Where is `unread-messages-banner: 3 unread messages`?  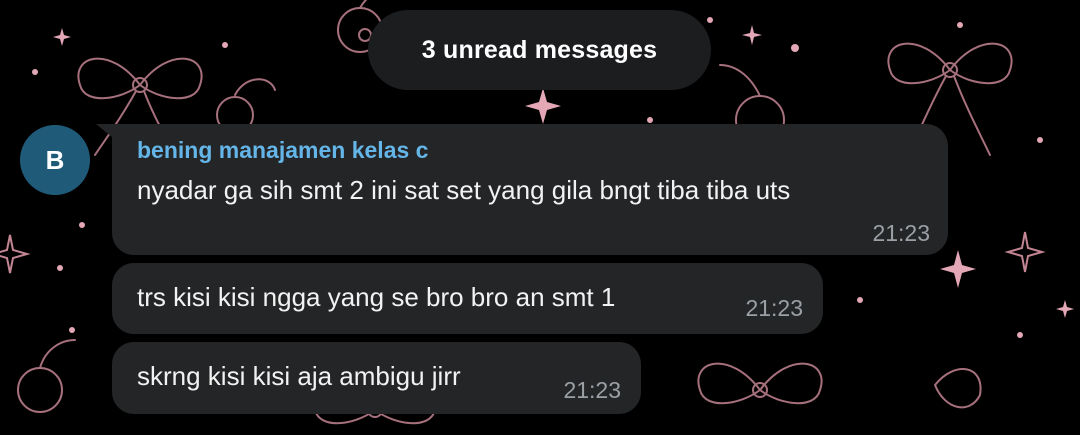 unread-messages-banner: 3 unread messages is located at coordinates (539, 50).